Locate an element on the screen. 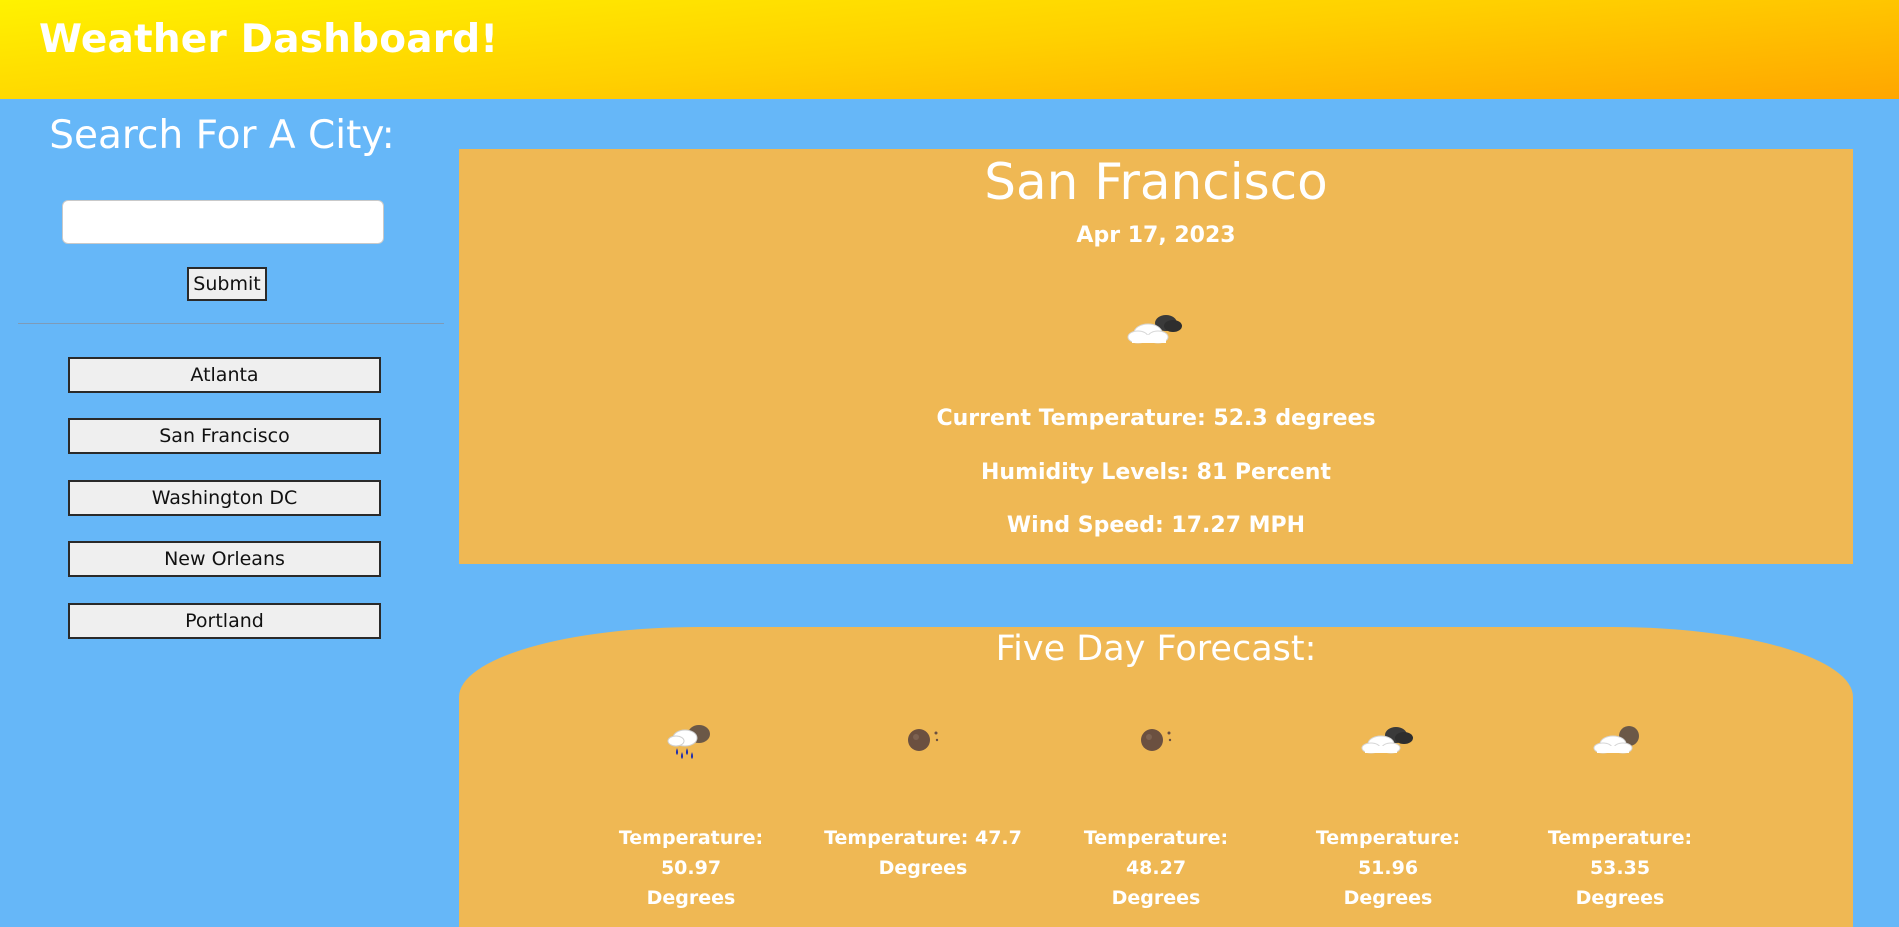  current-temperature: Current Temperature: 52.3 degrees is located at coordinates (1156, 418).